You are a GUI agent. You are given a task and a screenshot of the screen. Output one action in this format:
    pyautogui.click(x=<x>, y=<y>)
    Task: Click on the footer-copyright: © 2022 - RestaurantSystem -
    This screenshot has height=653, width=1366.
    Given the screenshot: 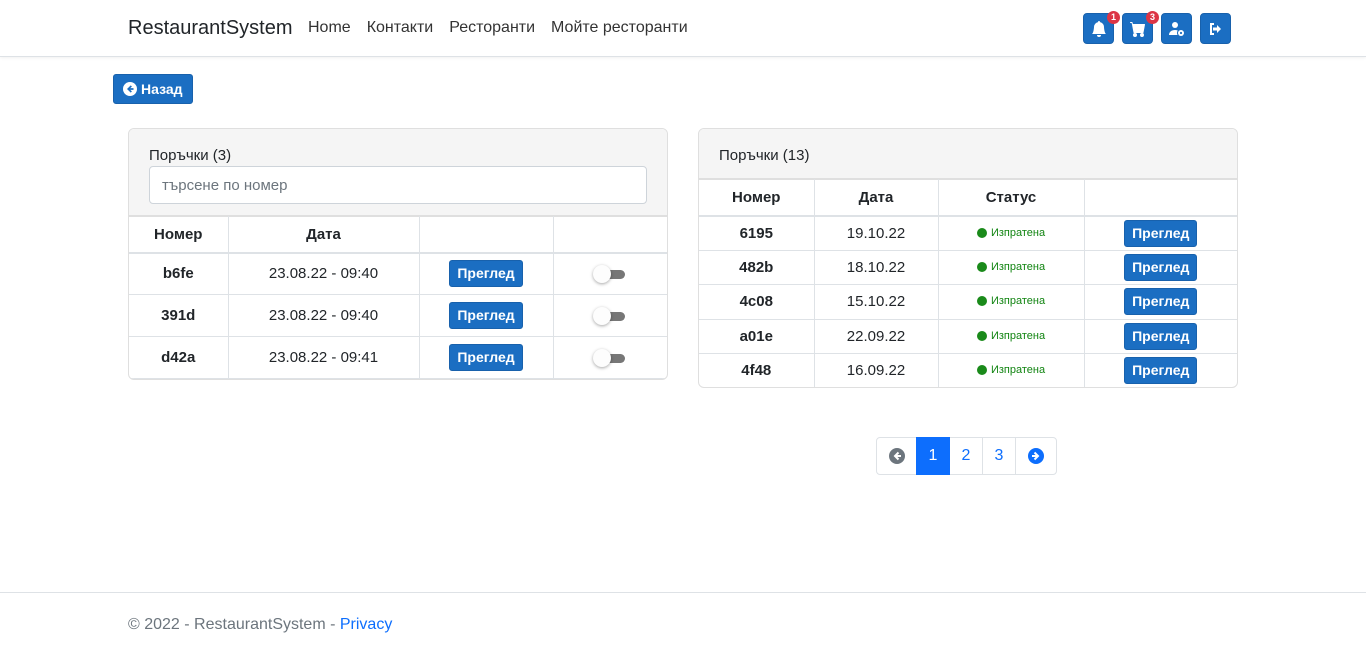 What is the action you would take?
    pyautogui.click(x=234, y=624)
    